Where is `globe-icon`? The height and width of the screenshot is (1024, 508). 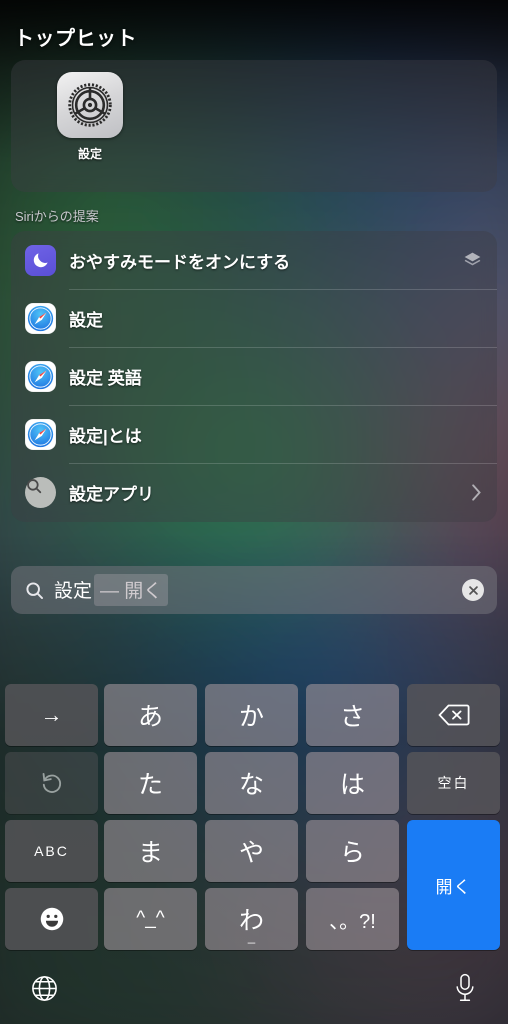 globe-icon is located at coordinates (44, 988).